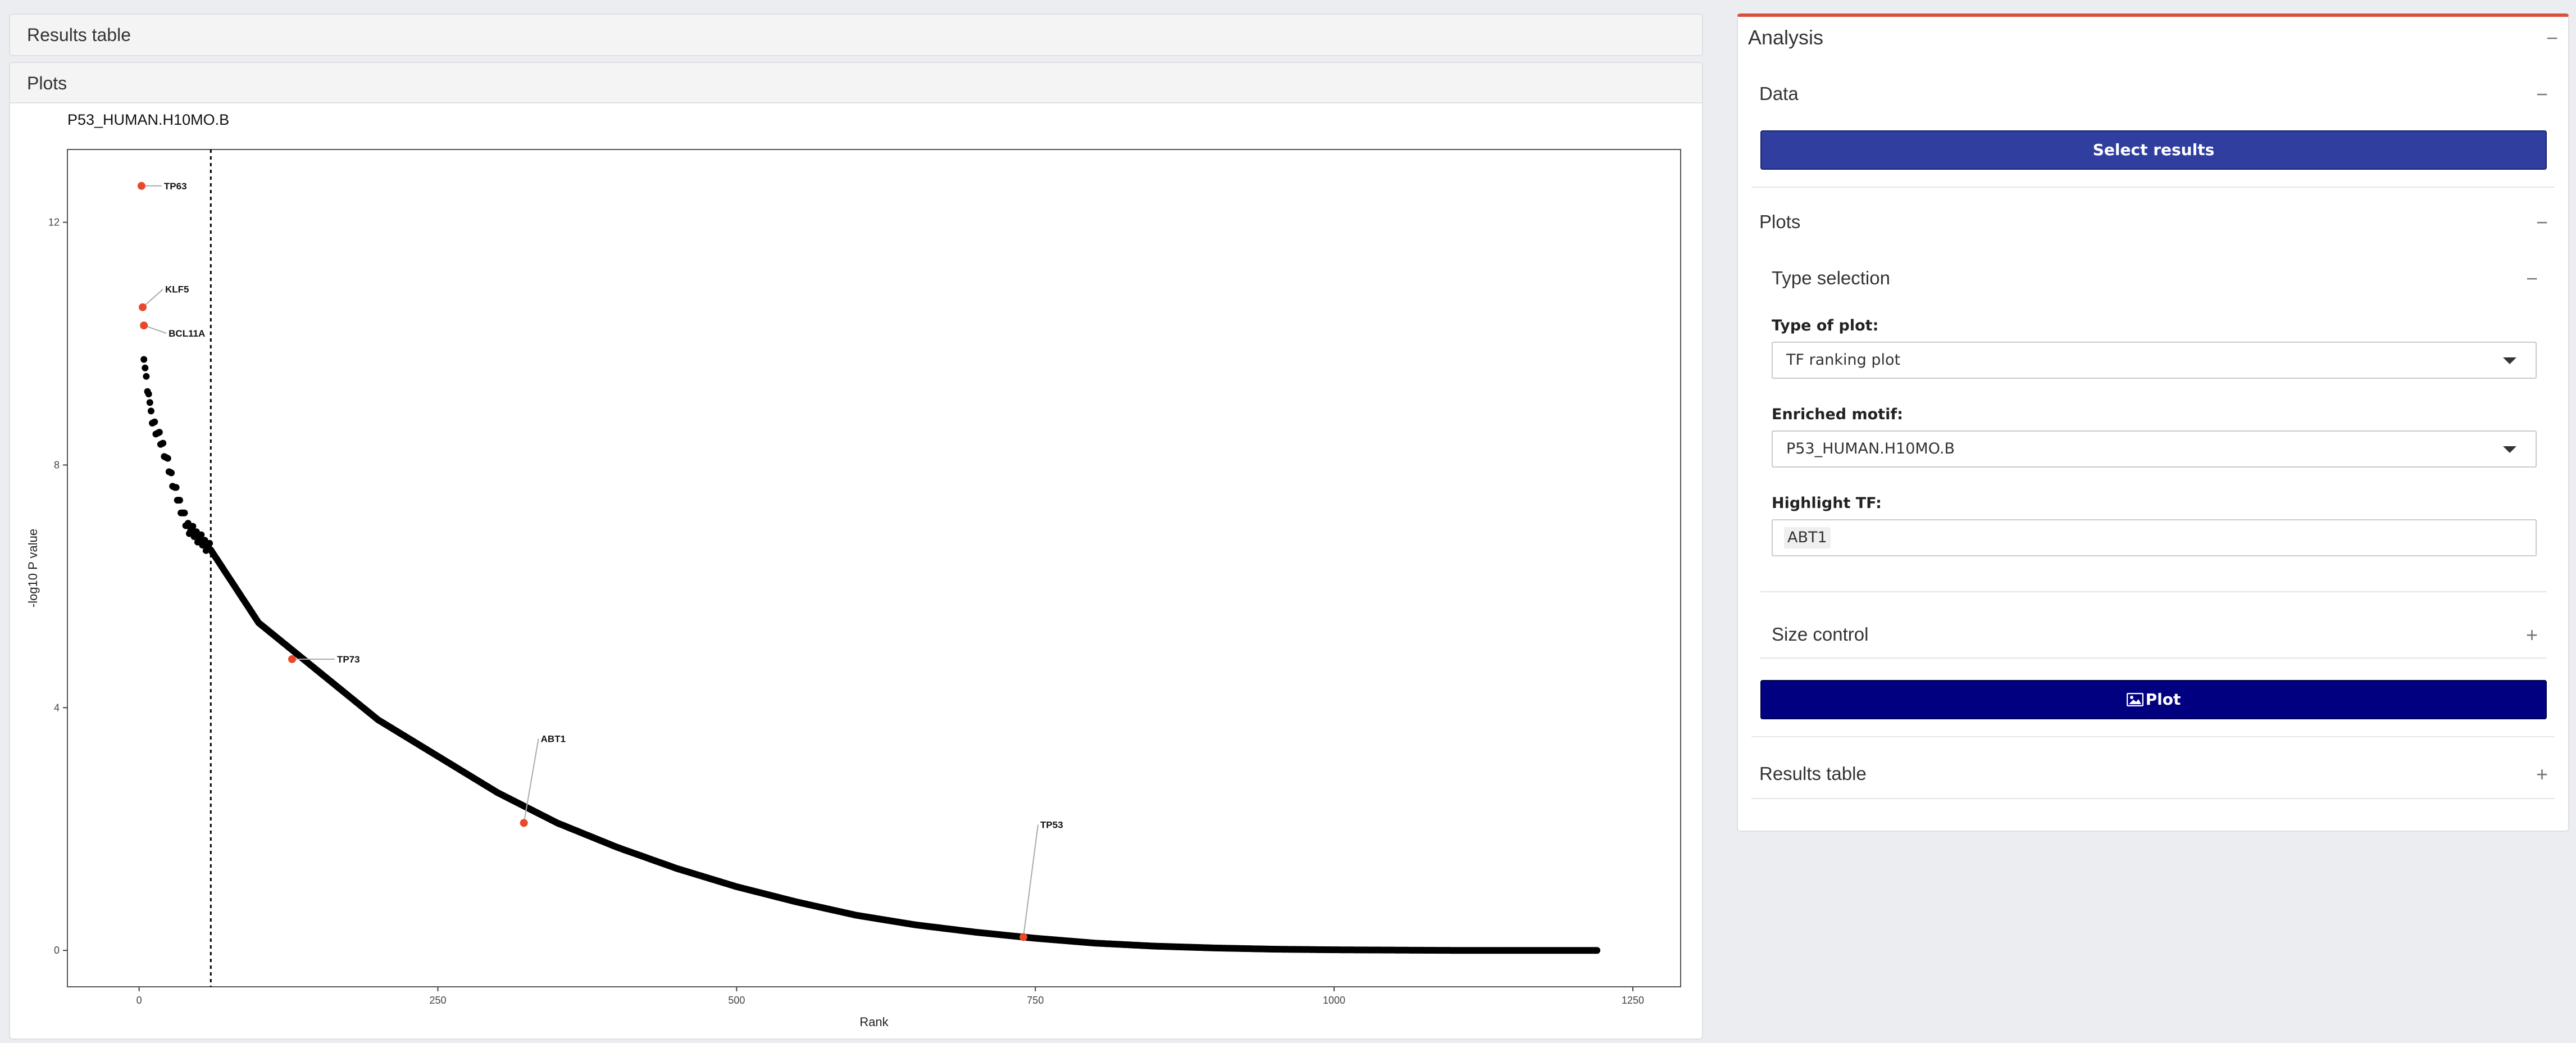 The image size is (2576, 1043). What do you see at coordinates (57, 464) in the screenshot?
I see `y-tick-label: 8` at bounding box center [57, 464].